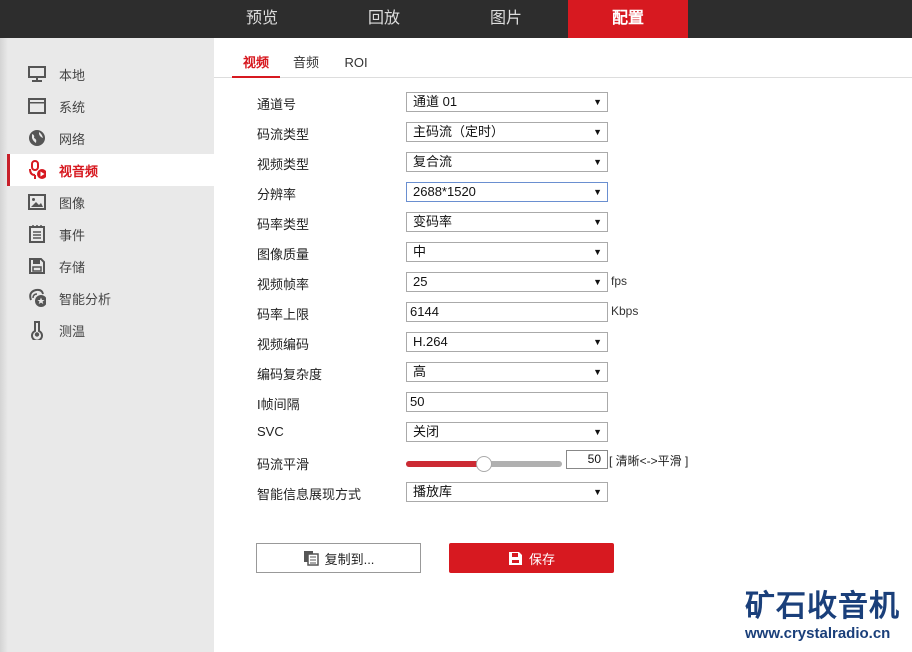 The height and width of the screenshot is (652, 912). I want to click on video-type-select: 复合流 ▼, so click(507, 162).